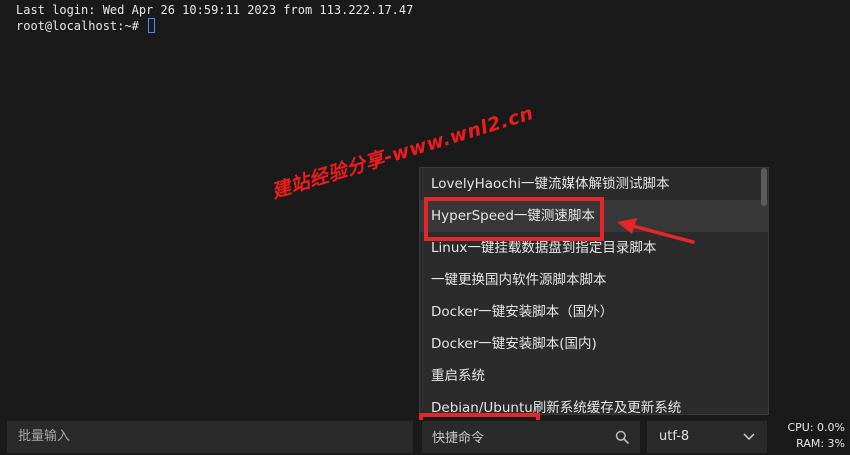  Describe the element at coordinates (622, 437) in the screenshot. I see `search-icon` at that location.